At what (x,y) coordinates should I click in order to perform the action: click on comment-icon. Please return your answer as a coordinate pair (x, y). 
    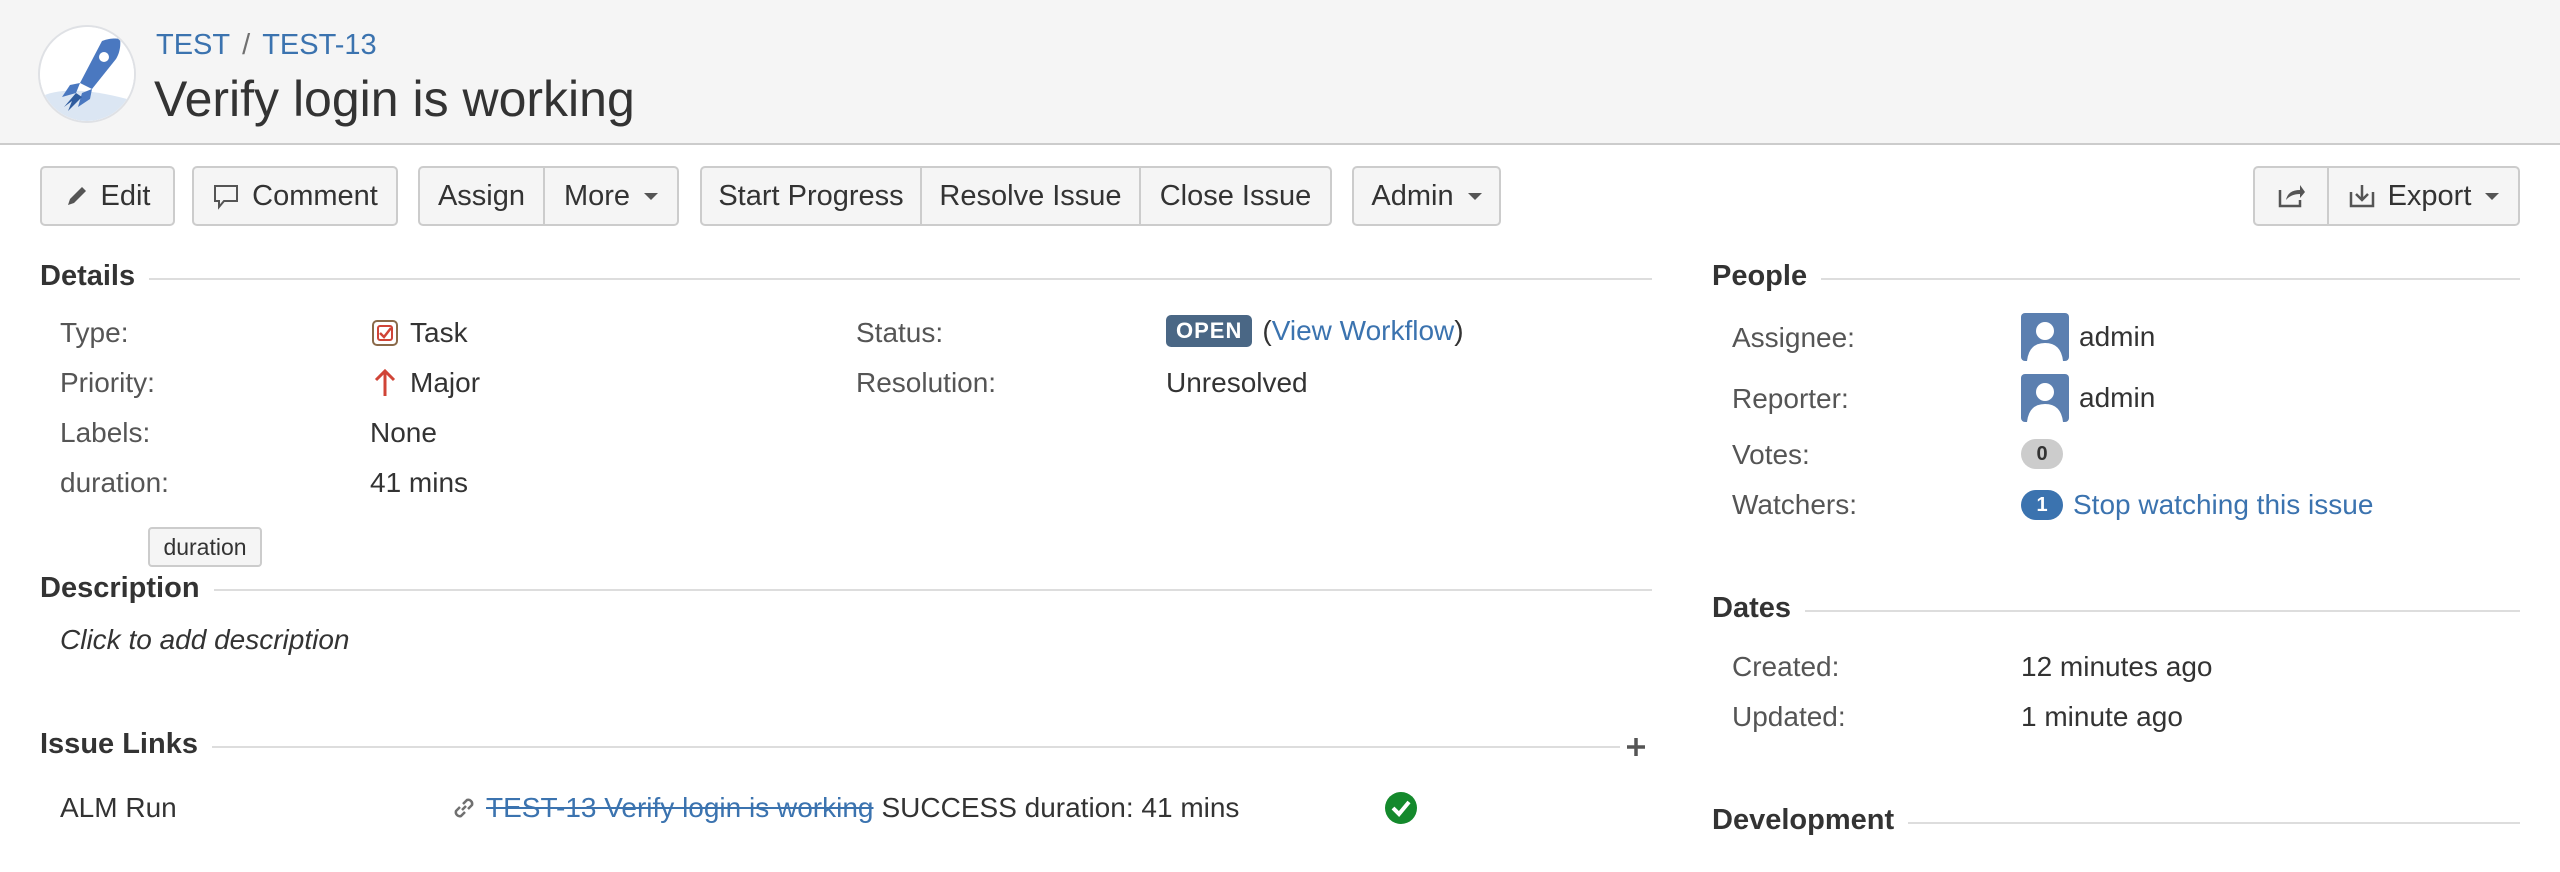
    Looking at the image, I should click on (226, 197).